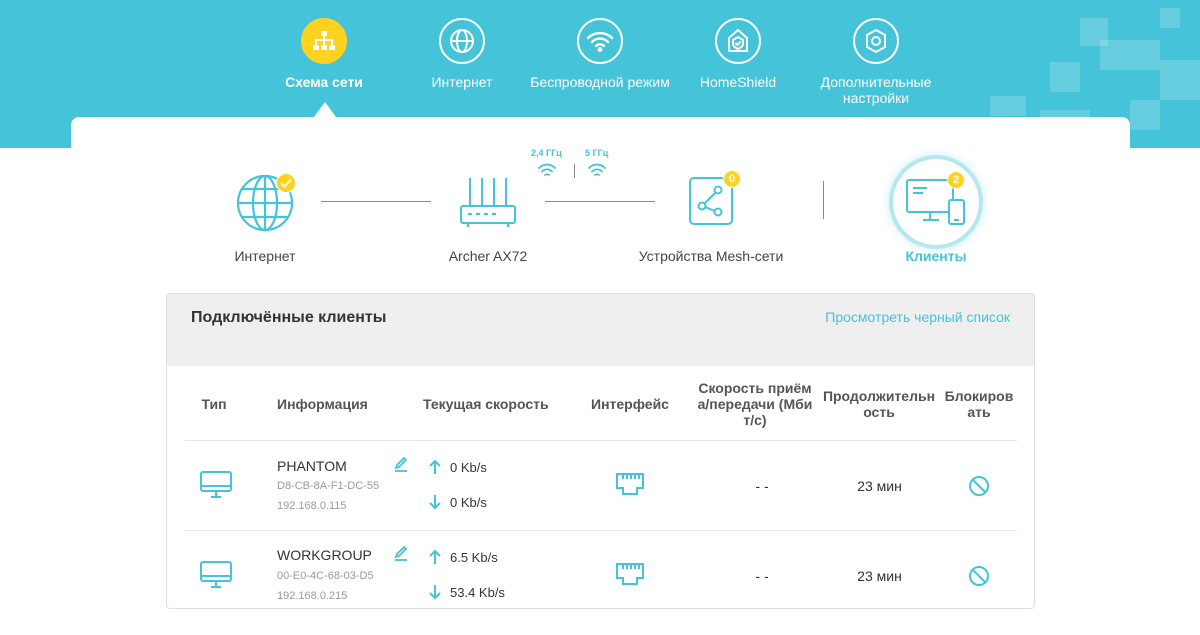  I want to click on column-header-rate-line: а/передачи (Мби, so click(755, 404).